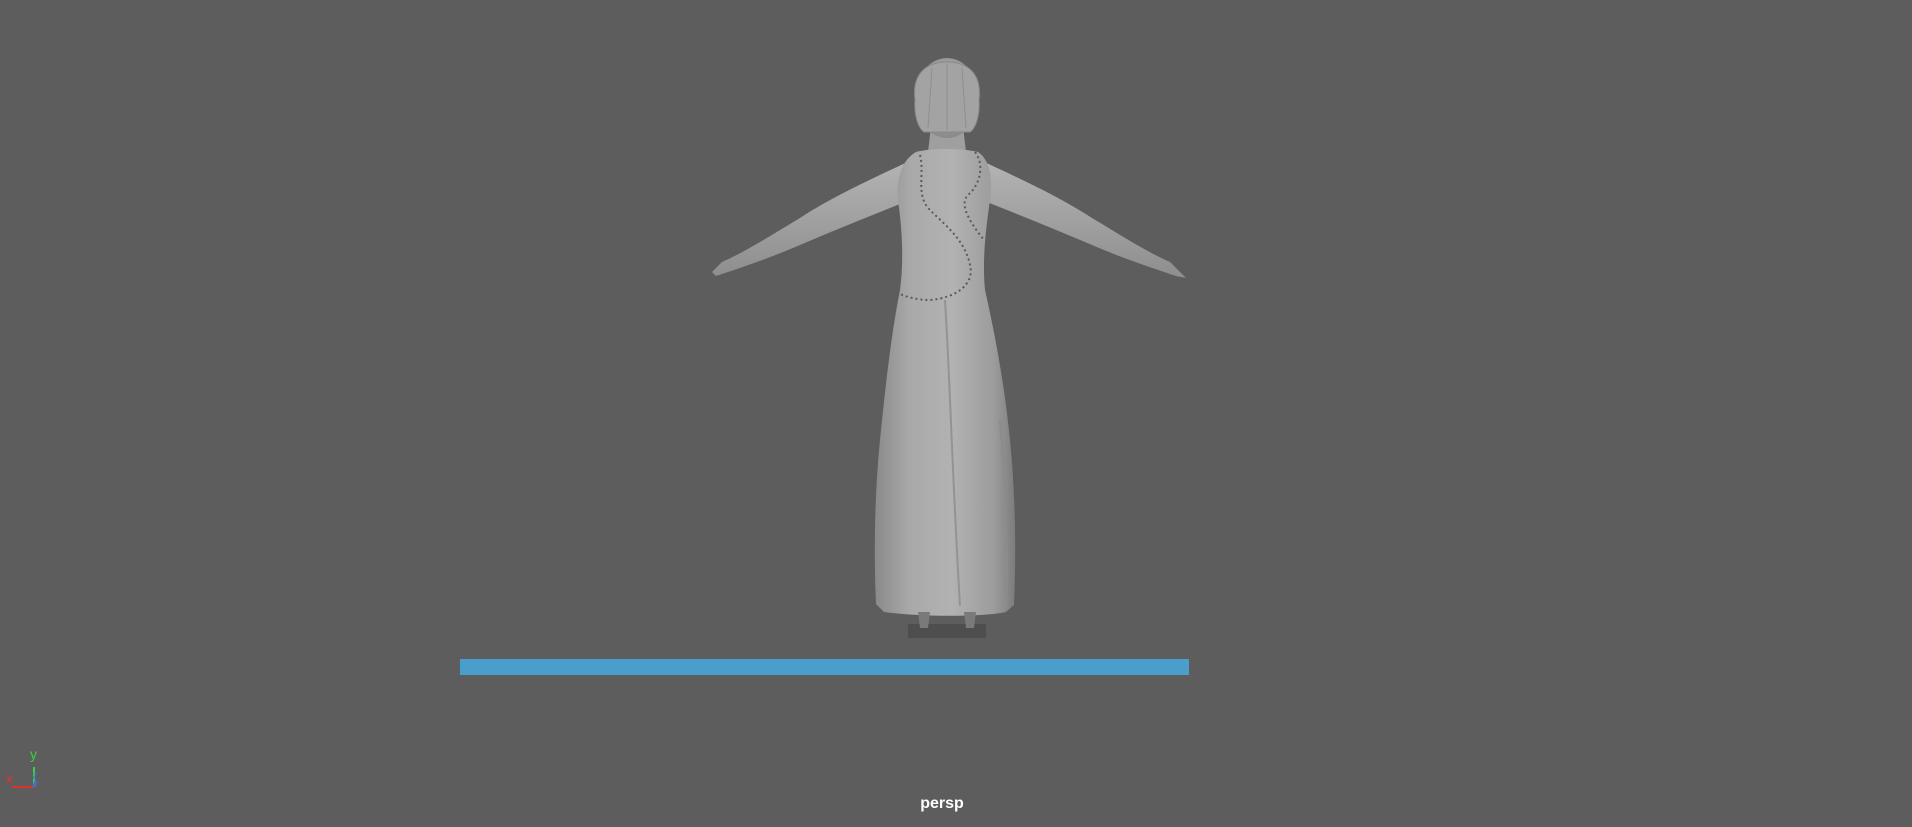  I want to click on progress-bar, so click(824, 667).